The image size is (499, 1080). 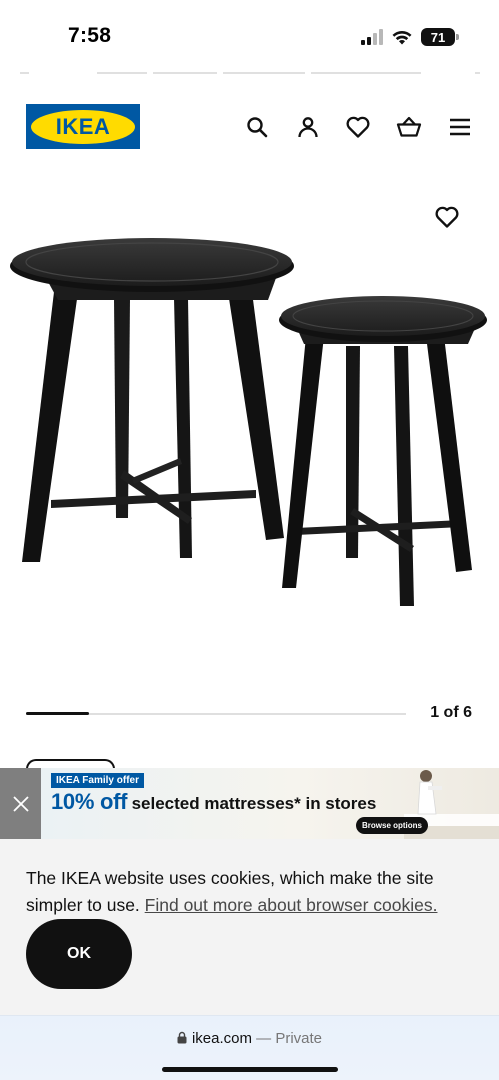 I want to click on status-icons: 71, so click(x=410, y=37).